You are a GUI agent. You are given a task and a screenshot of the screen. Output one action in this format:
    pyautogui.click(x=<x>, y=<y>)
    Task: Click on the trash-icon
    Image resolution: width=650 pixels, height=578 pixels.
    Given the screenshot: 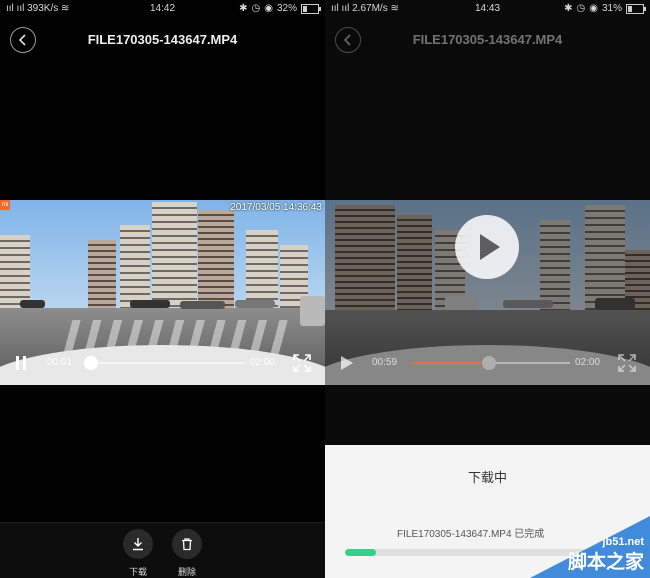 What is the action you would take?
    pyautogui.click(x=187, y=544)
    